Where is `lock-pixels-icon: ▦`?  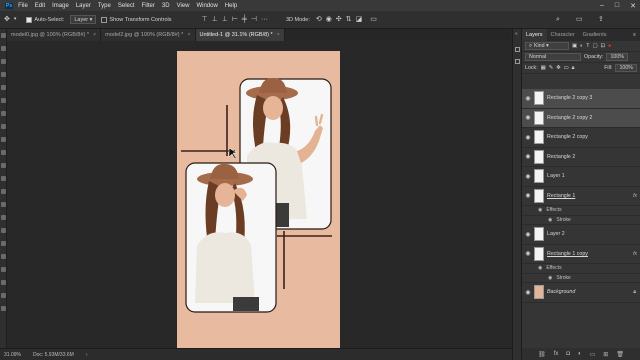
lock-pixels-icon: ▦ is located at coordinates (543, 68).